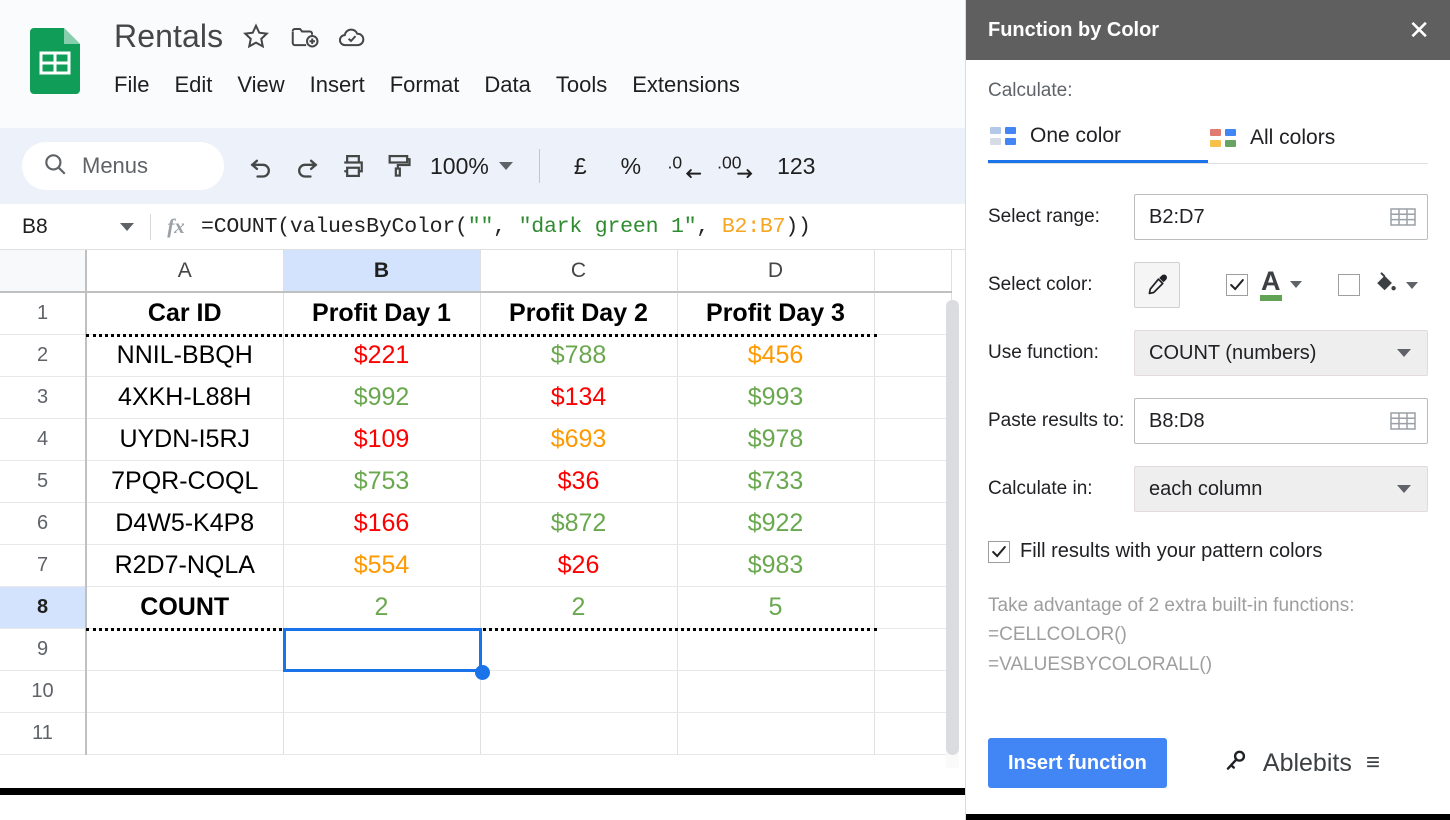  What do you see at coordinates (776, 733) in the screenshot?
I see `cell-d11` at bounding box center [776, 733].